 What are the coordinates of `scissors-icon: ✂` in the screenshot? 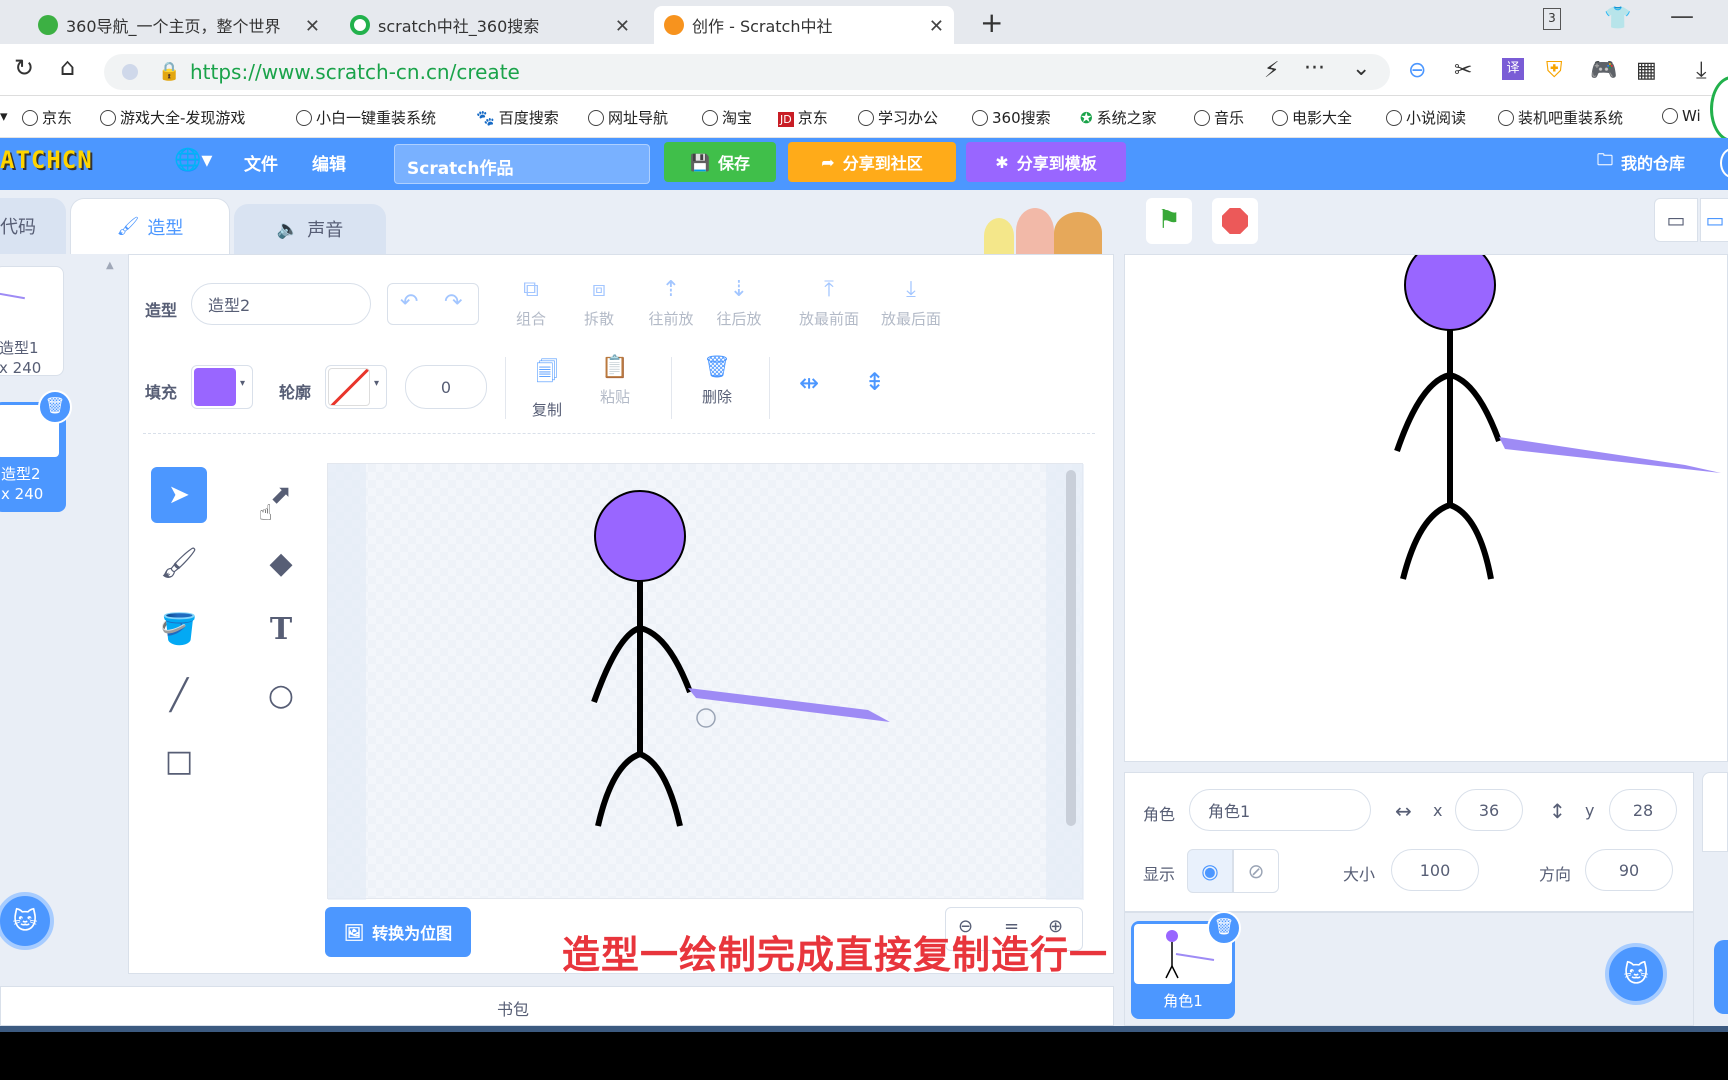 It's located at (1463, 70).